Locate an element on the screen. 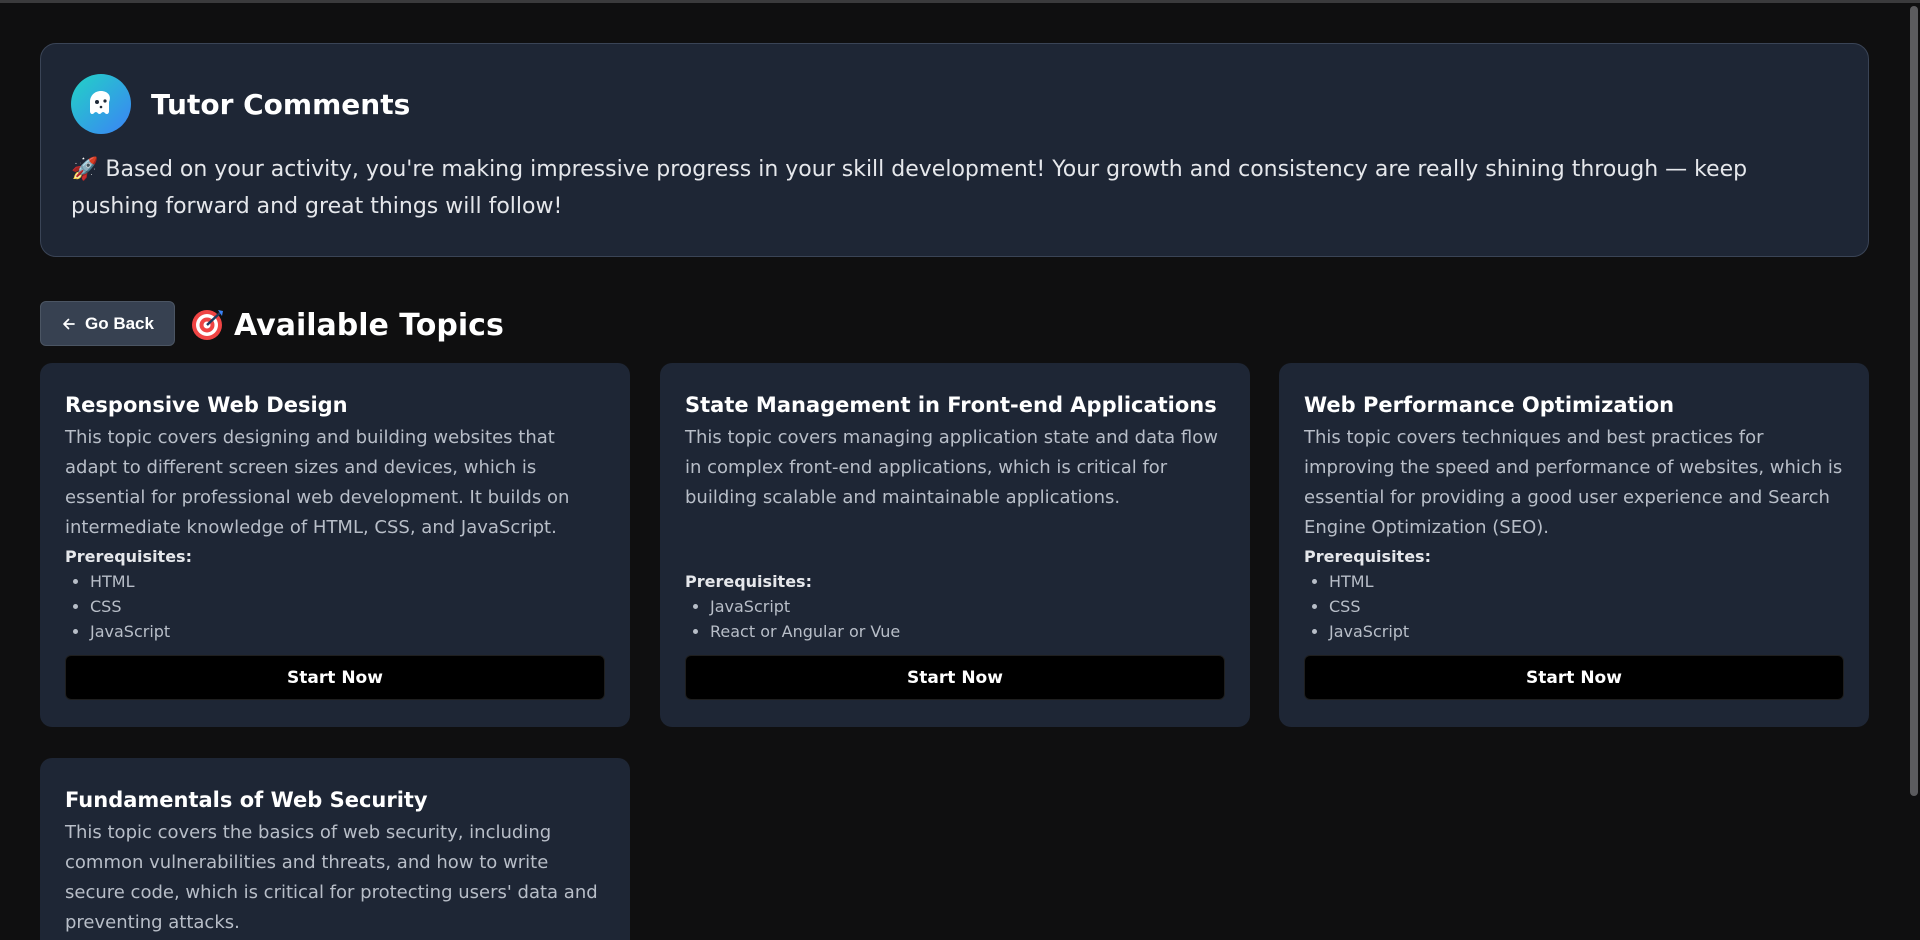  topic-title: Responsive Web Design is located at coordinates (206, 405).